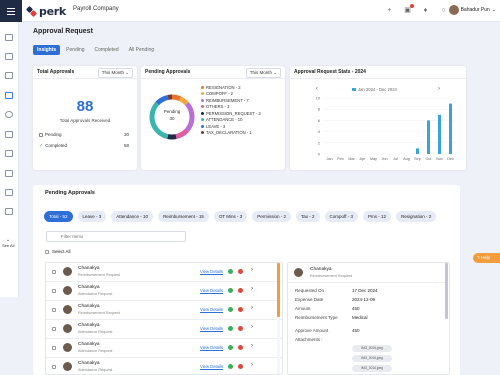 This screenshot has width=500, height=375. What do you see at coordinates (47, 251) in the screenshot?
I see `select-all-checkbox` at bounding box center [47, 251].